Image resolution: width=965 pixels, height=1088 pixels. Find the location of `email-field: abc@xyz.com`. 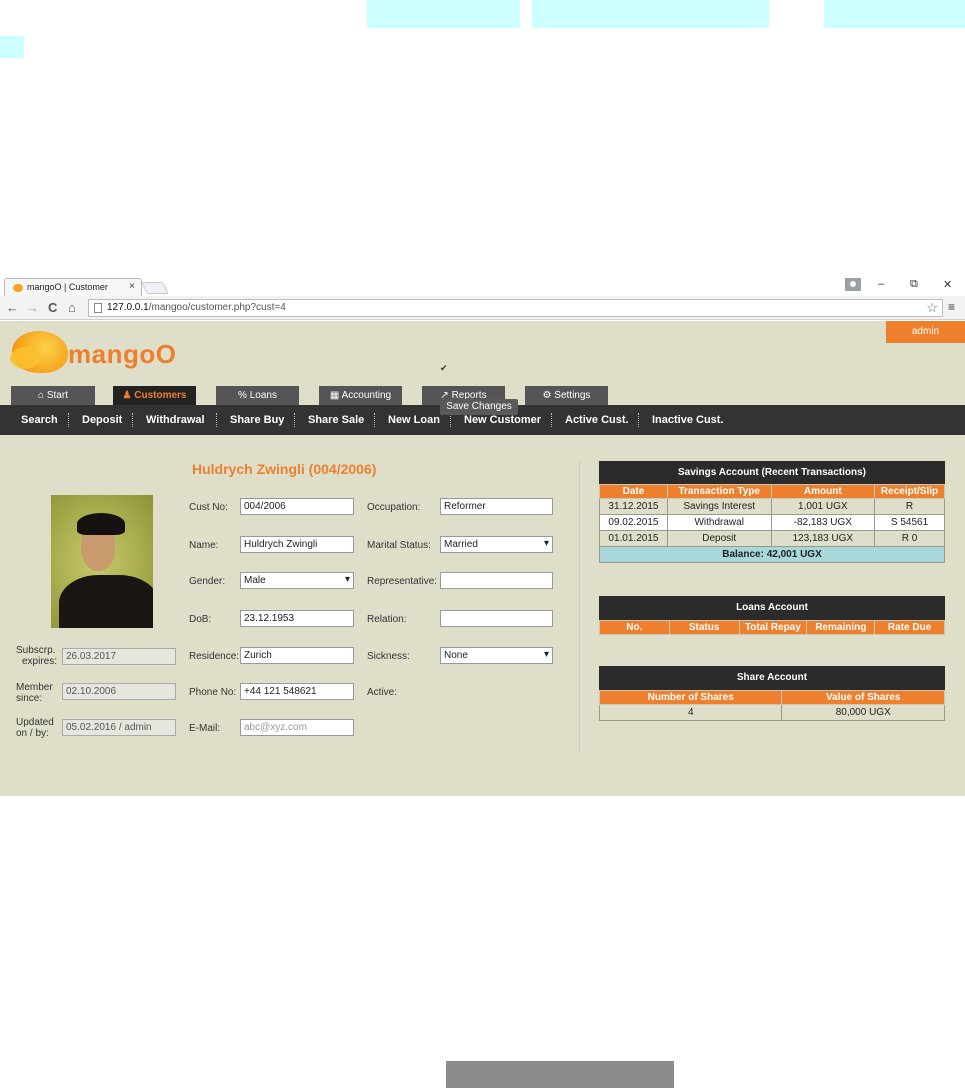

email-field: abc@xyz.com is located at coordinates (297, 727).